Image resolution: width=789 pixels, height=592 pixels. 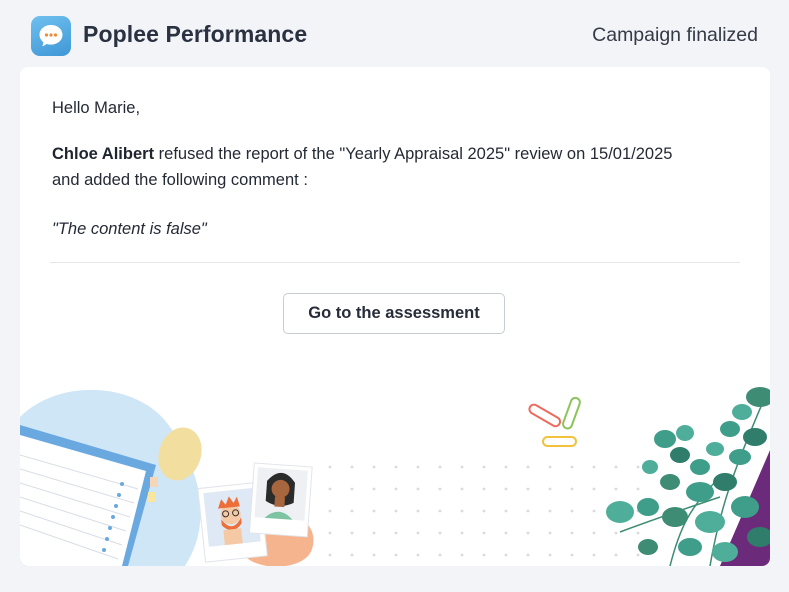 I want to click on app-name: Poplee Performance, so click(x=195, y=34).